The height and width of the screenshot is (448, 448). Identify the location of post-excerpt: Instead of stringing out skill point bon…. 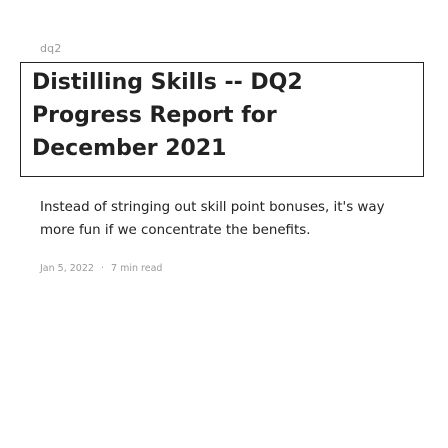
(212, 219).